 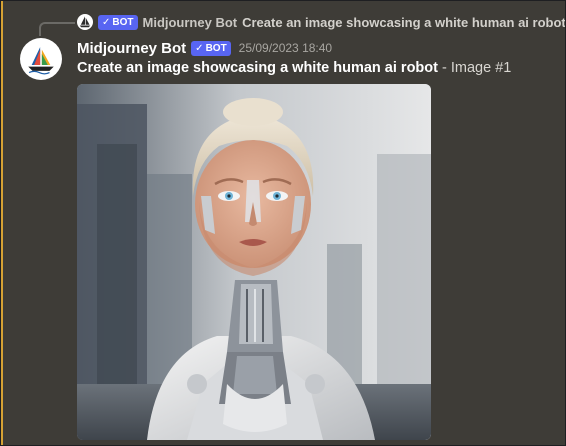 What do you see at coordinates (474, 68) in the screenshot?
I see `image-index-label: - Image #1` at bounding box center [474, 68].